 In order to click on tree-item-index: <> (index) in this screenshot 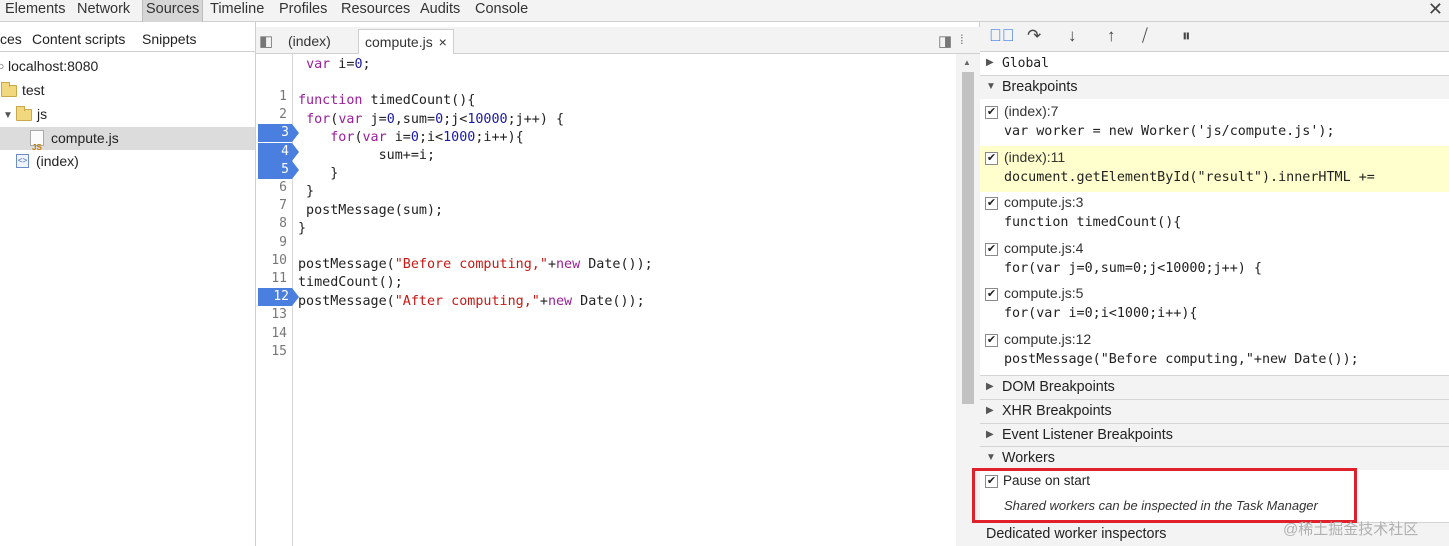, I will do `click(127, 161)`.